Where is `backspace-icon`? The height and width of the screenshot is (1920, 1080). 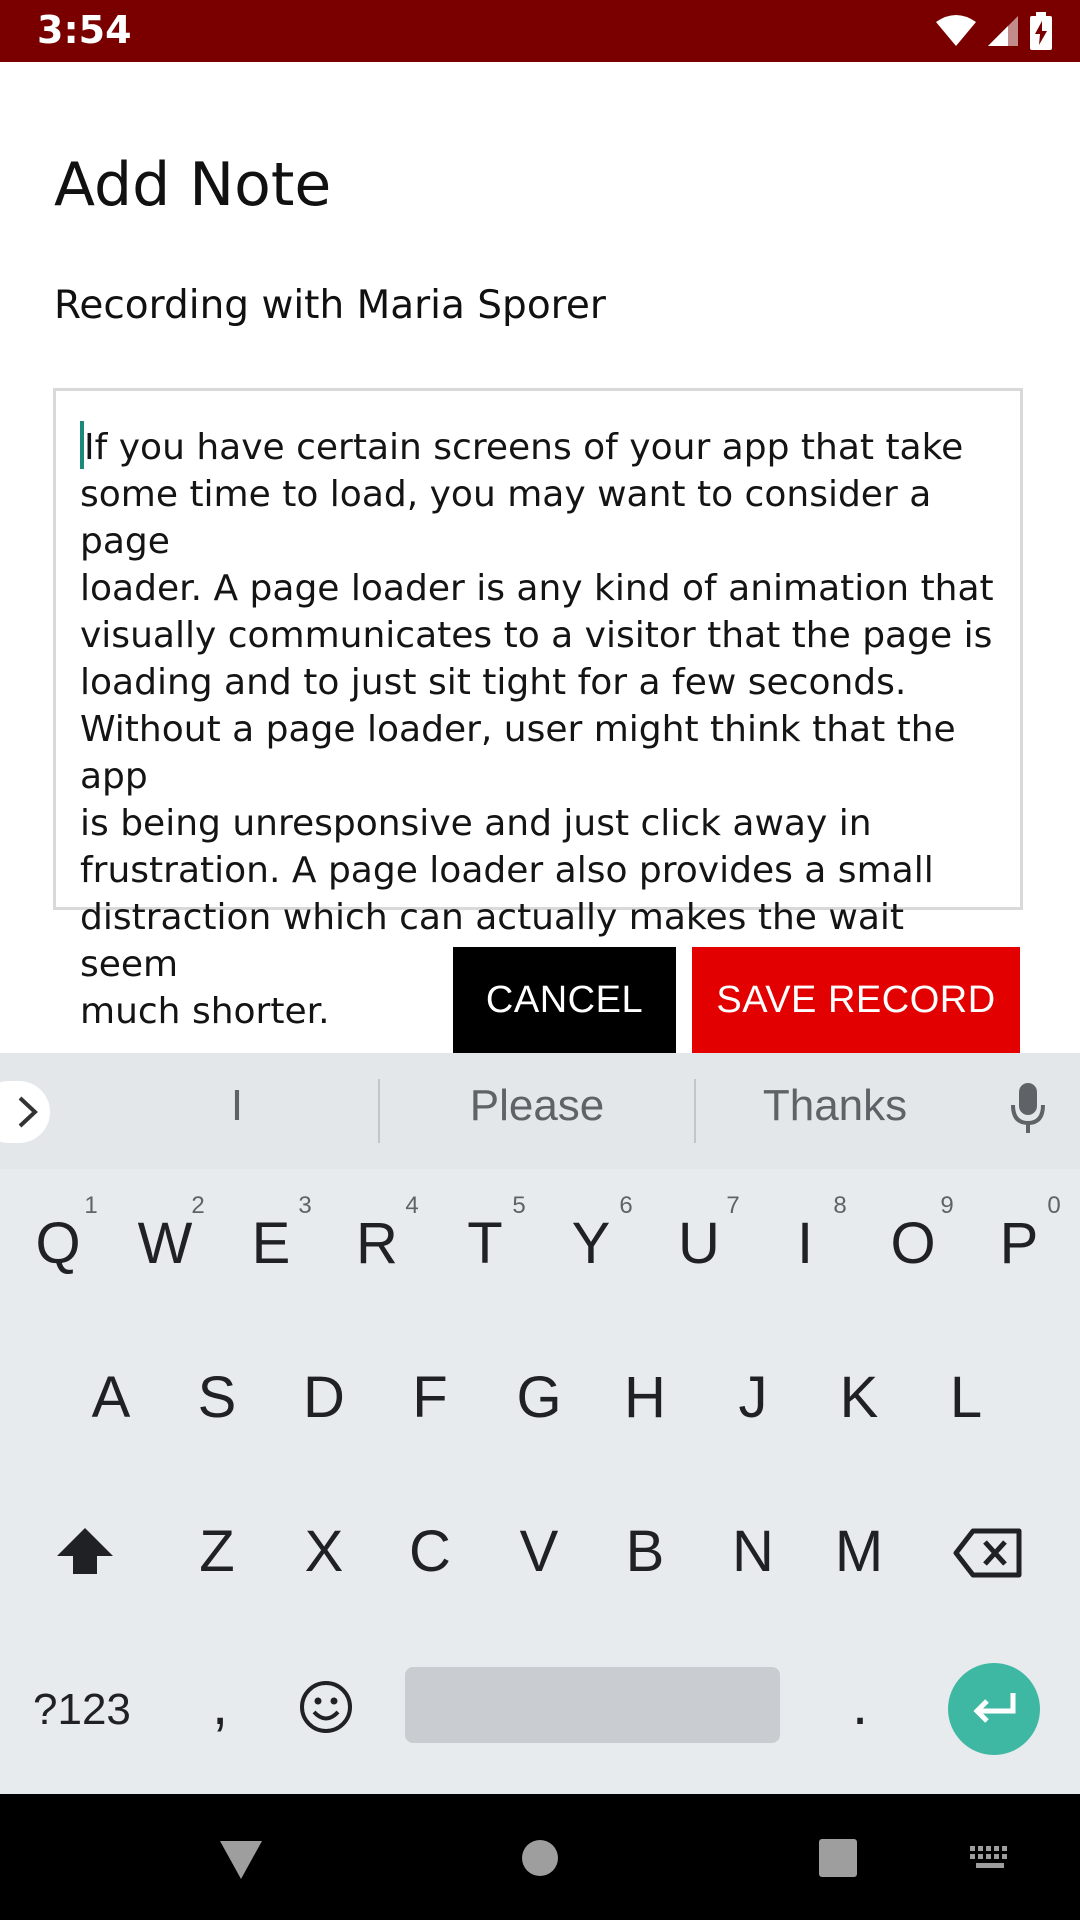
backspace-icon is located at coordinates (987, 1553).